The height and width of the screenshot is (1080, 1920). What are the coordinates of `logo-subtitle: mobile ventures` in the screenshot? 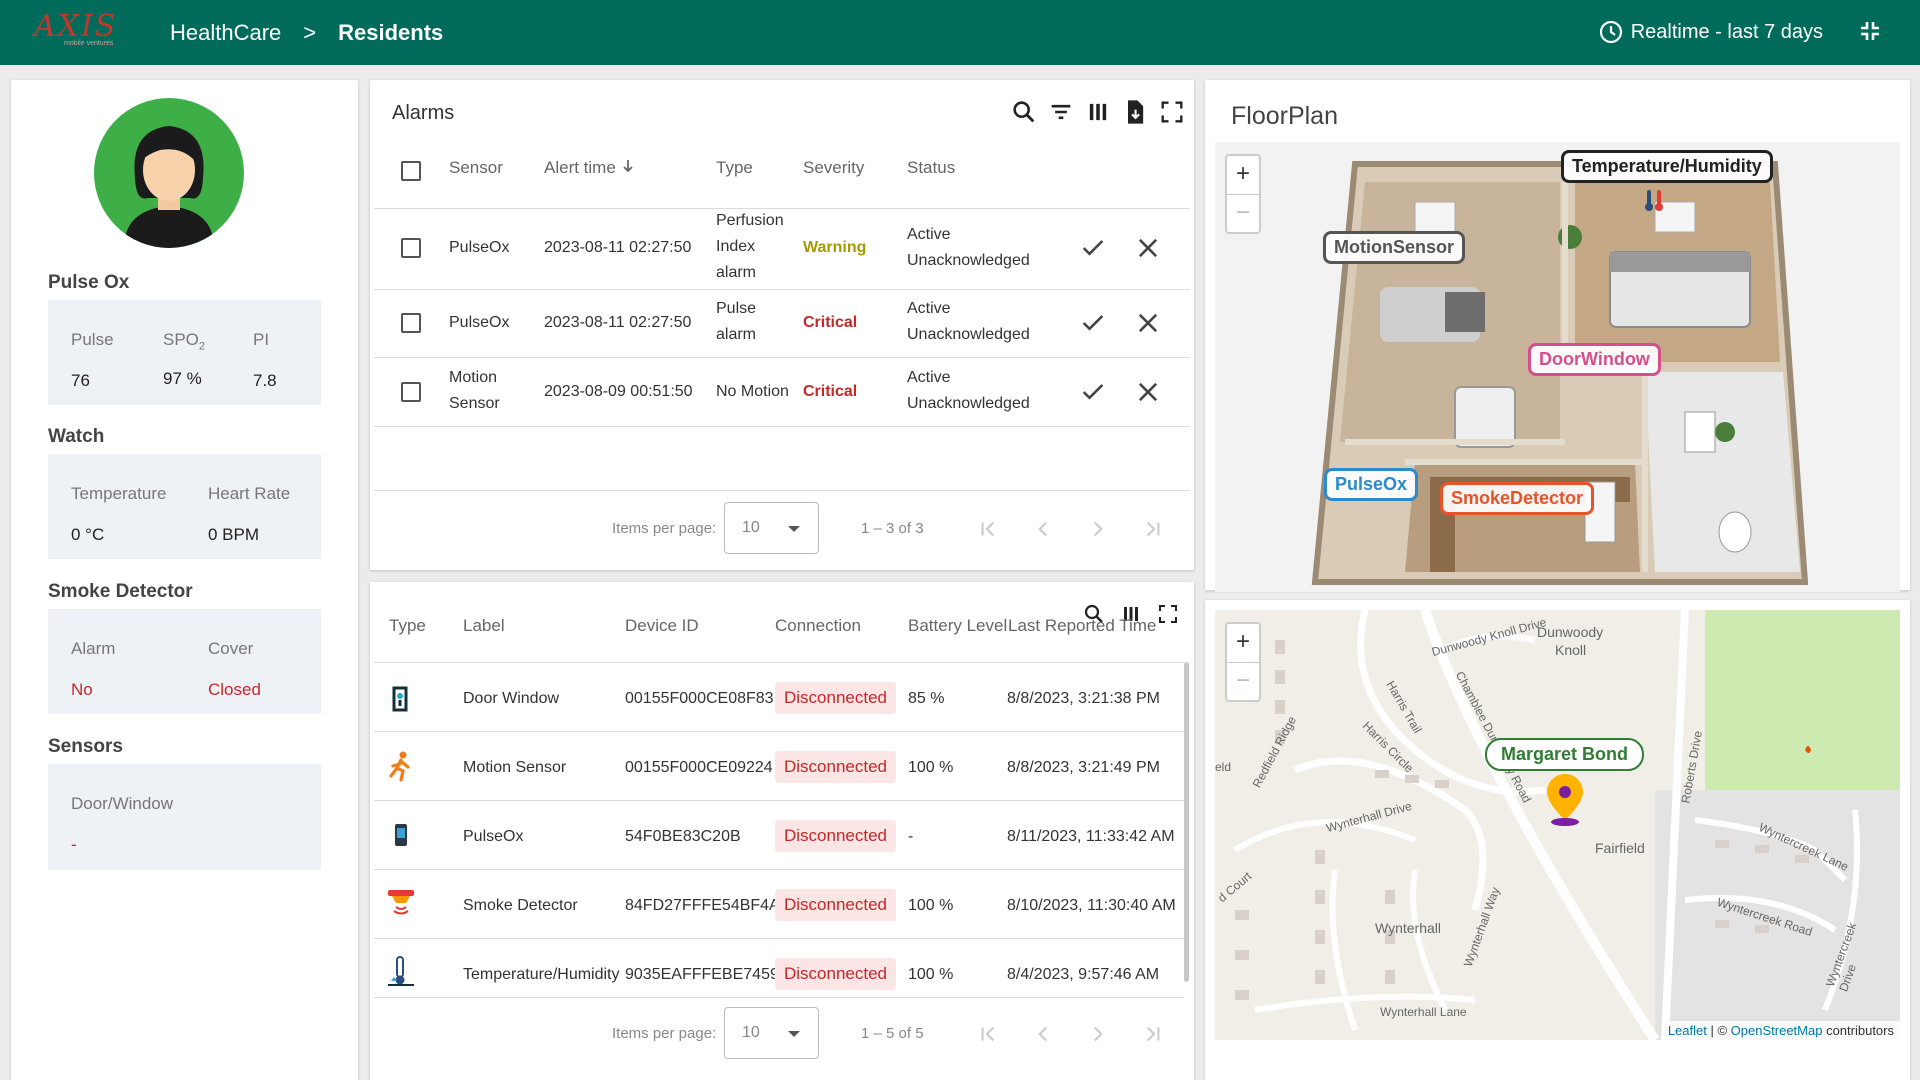 It's located at (89, 43).